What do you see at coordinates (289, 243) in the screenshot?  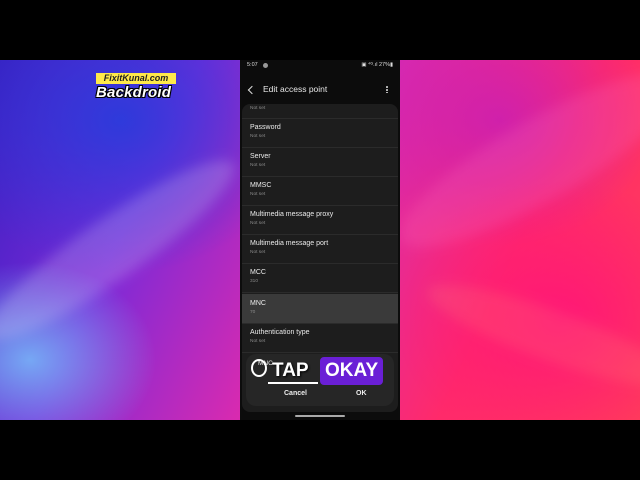 I see `list-item-label: Multimedia message port` at bounding box center [289, 243].